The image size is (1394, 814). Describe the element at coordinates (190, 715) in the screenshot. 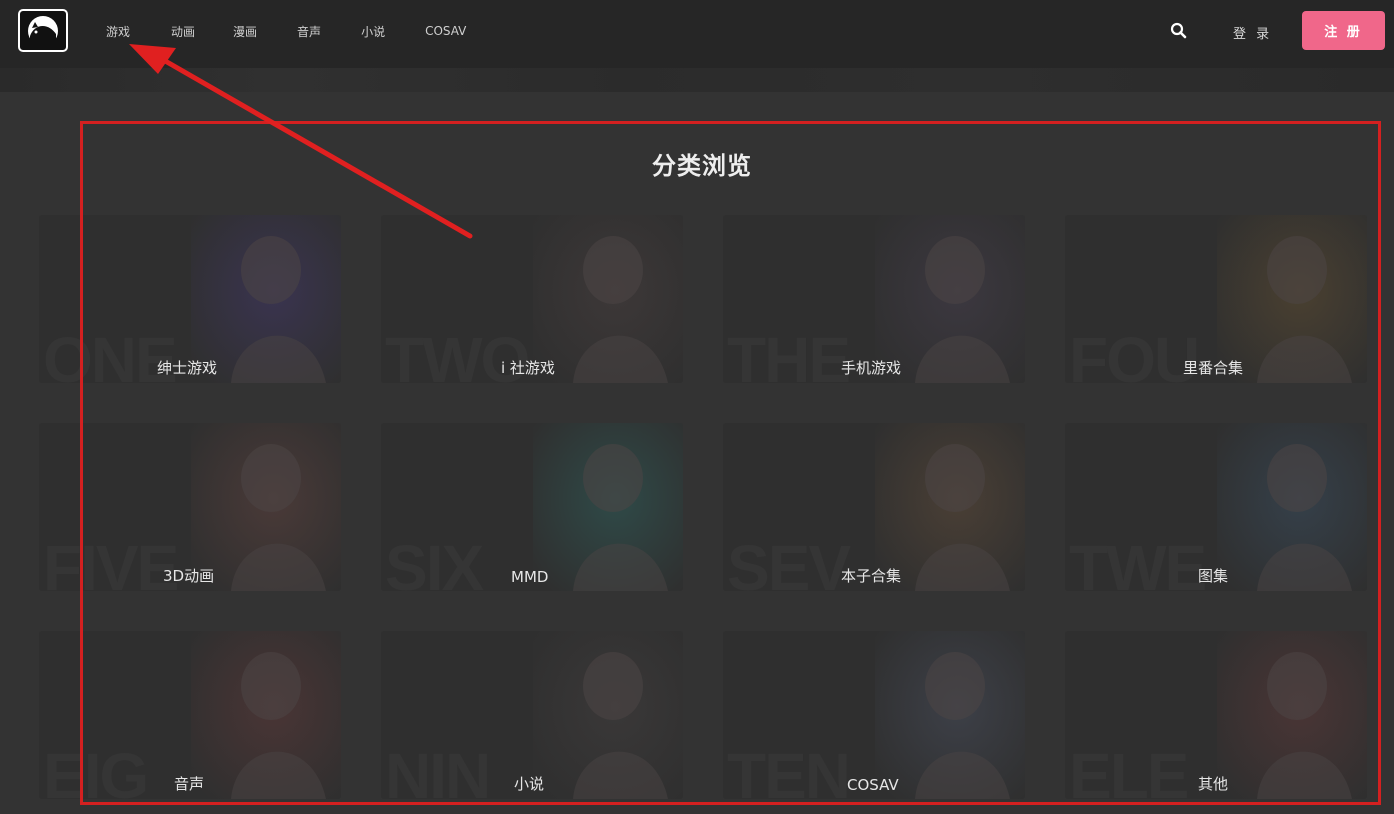

I see `category-card: EIG 音声` at that location.